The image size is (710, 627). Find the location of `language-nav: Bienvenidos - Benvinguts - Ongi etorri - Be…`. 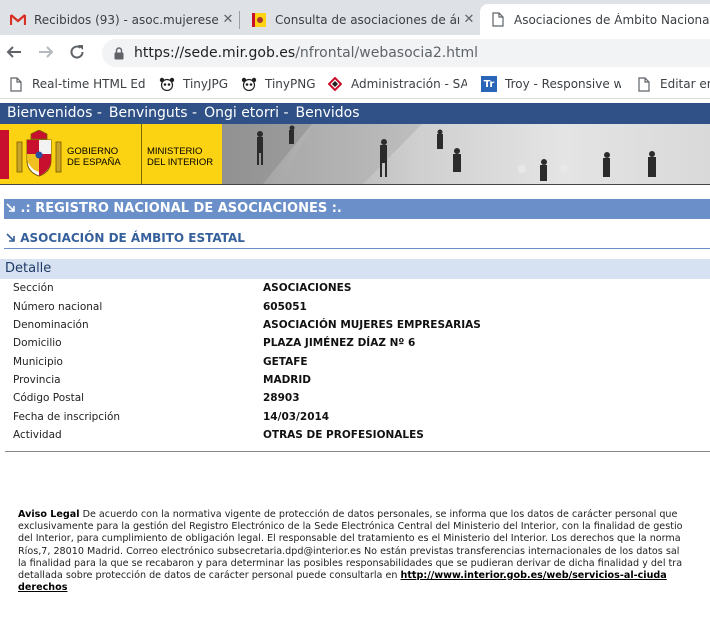

language-nav: Bienvenidos - Benvinguts - Ongi etorri - Be… is located at coordinates (355, 113).